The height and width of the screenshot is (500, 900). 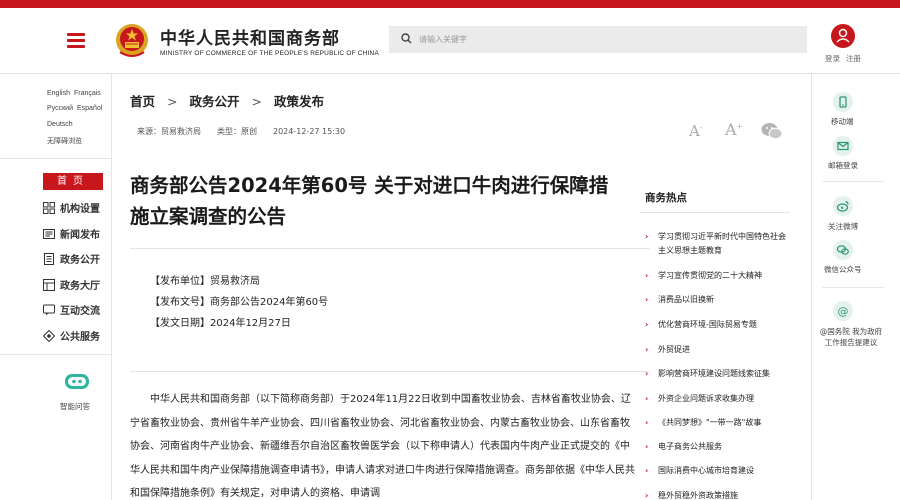 I want to click on nav-public-service: 公共服务, so click(x=71, y=335).